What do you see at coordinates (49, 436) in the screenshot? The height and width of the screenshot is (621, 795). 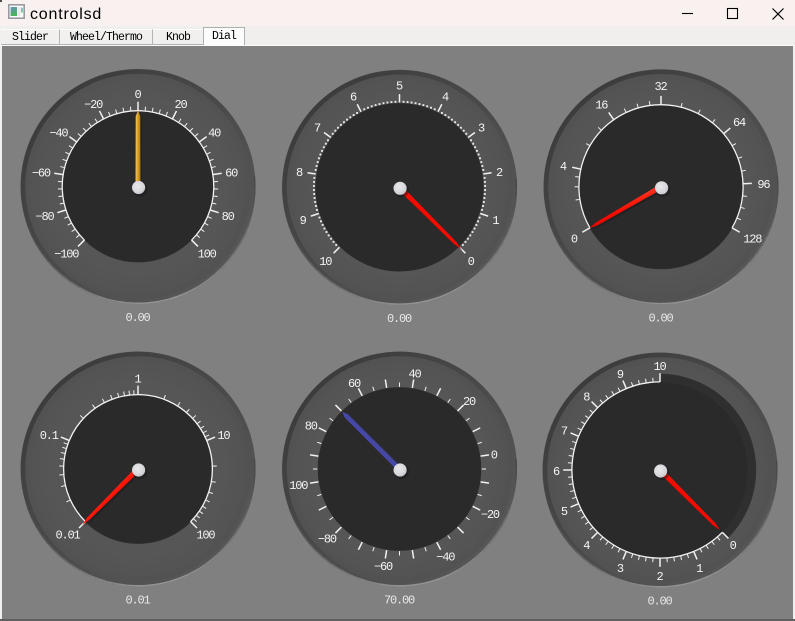 I see `svg-text: 0.1` at bounding box center [49, 436].